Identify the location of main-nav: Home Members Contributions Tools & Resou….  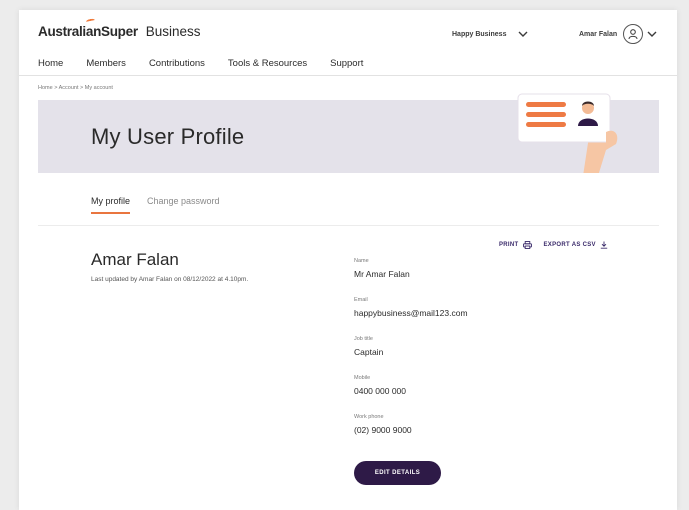
(212, 63).